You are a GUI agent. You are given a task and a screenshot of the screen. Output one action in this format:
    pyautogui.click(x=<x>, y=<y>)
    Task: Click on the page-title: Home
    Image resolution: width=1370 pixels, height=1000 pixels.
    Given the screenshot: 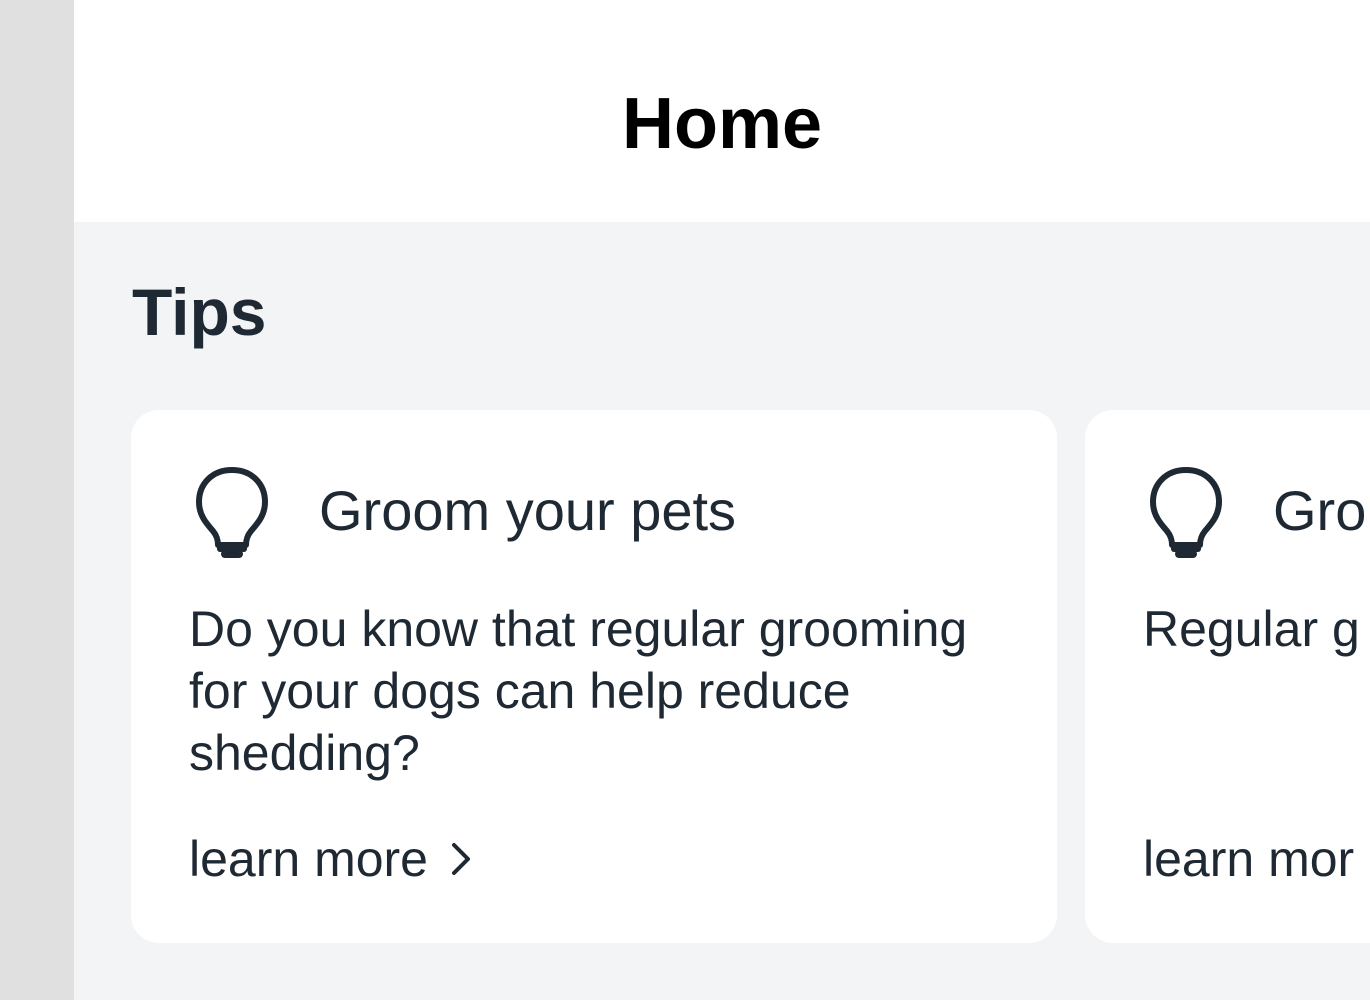 What is the action you would take?
    pyautogui.click(x=722, y=124)
    